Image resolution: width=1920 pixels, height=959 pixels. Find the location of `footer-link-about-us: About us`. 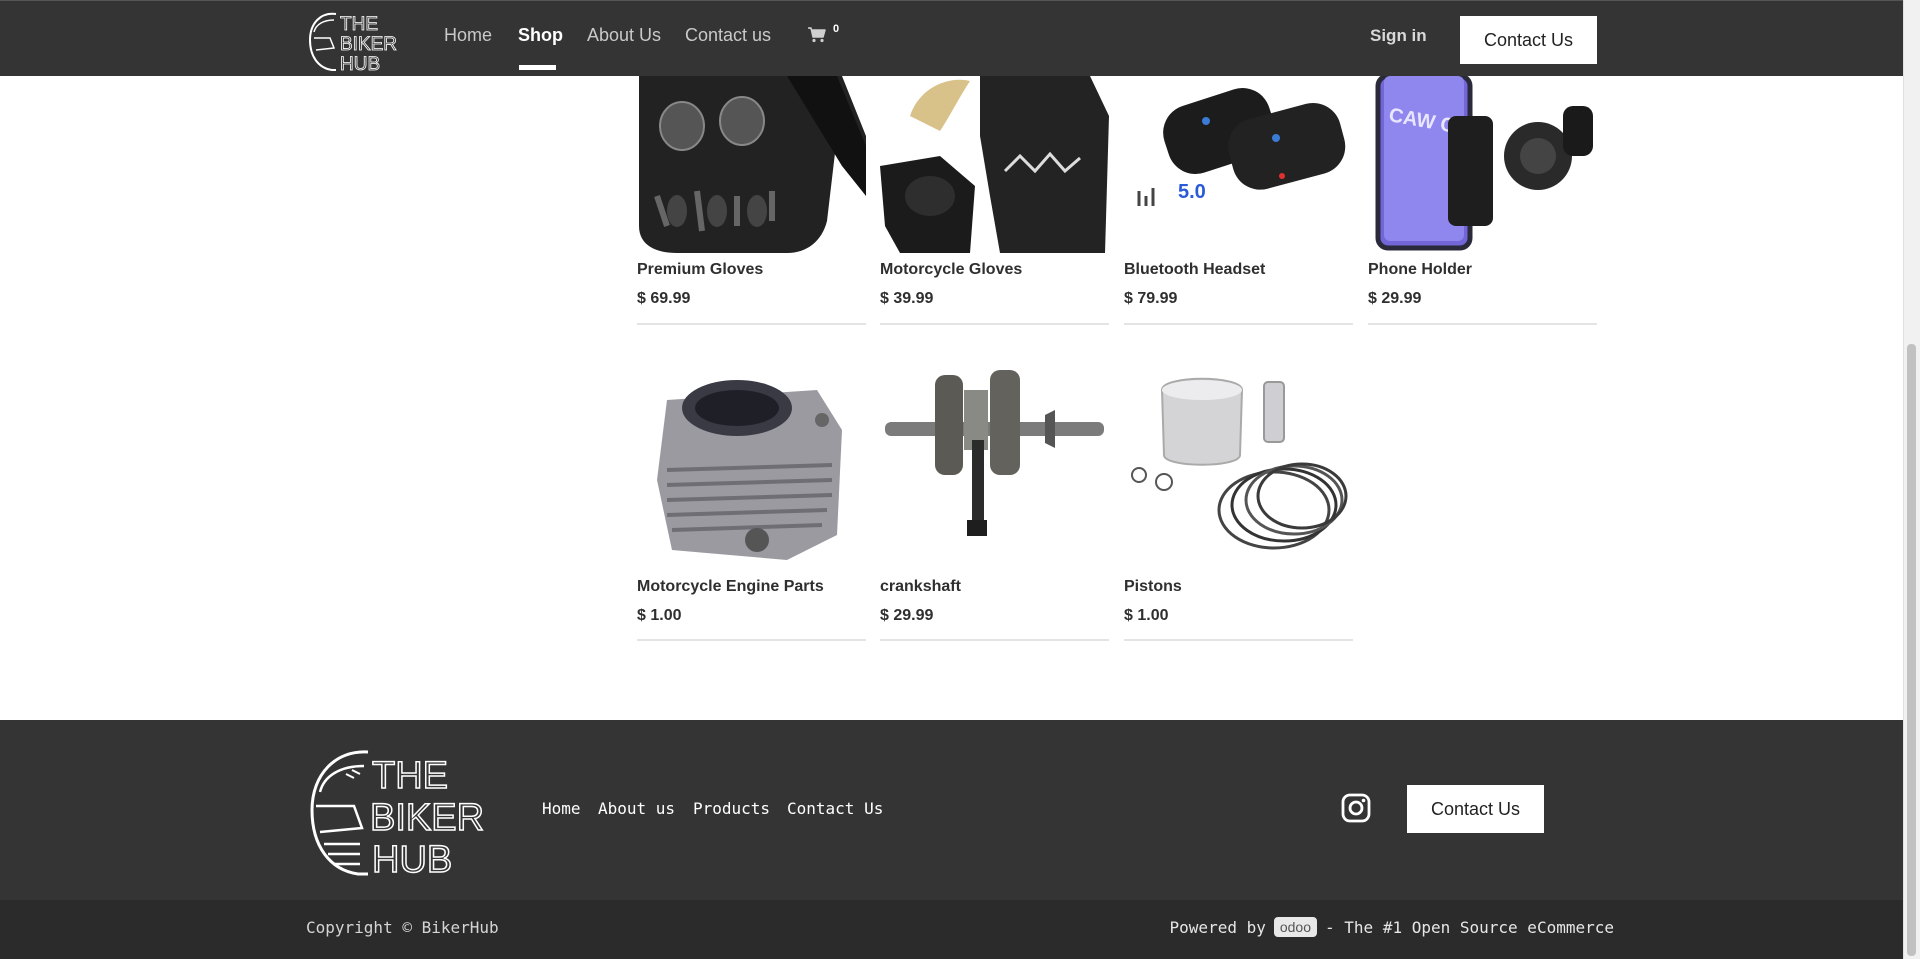

footer-link-about-us: About us is located at coordinates (636, 808).